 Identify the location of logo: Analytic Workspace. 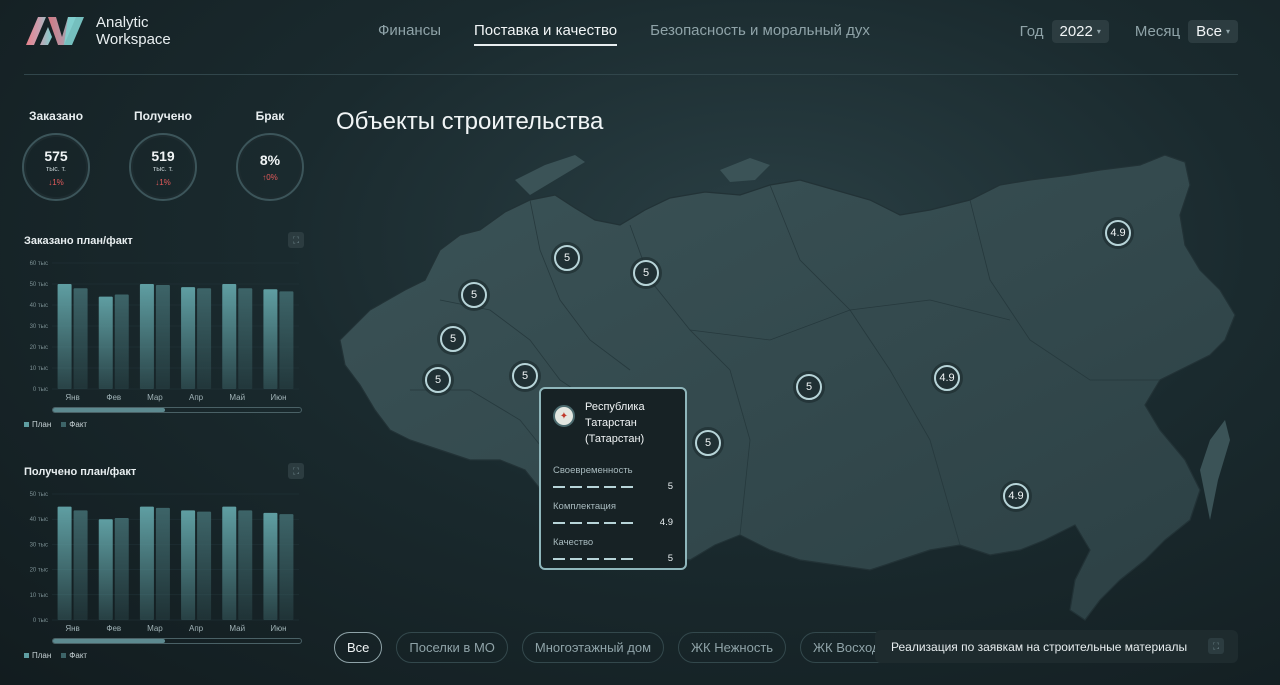
(97, 31).